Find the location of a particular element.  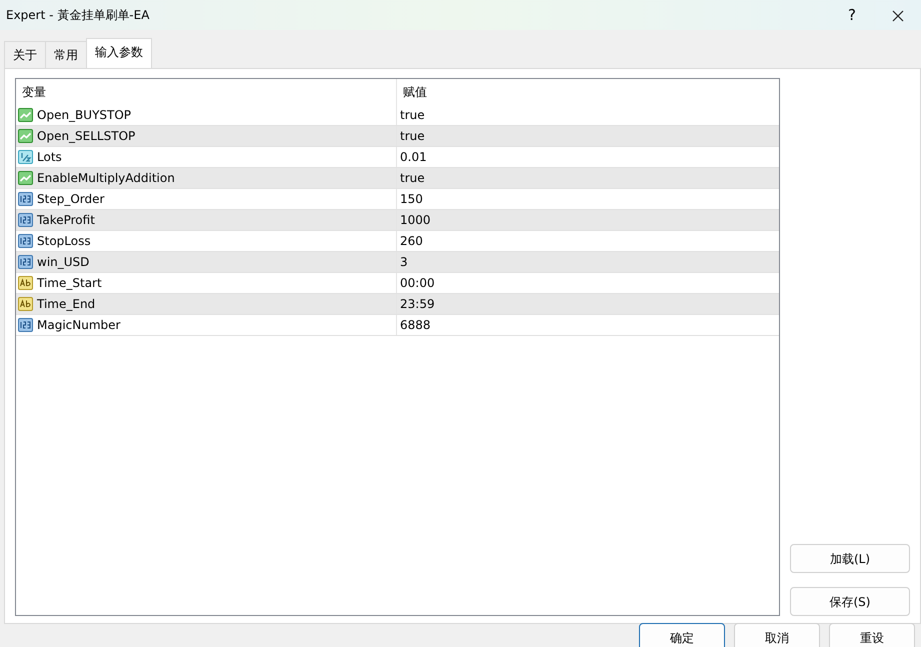

parameter-name: win_USD is located at coordinates (63, 262).